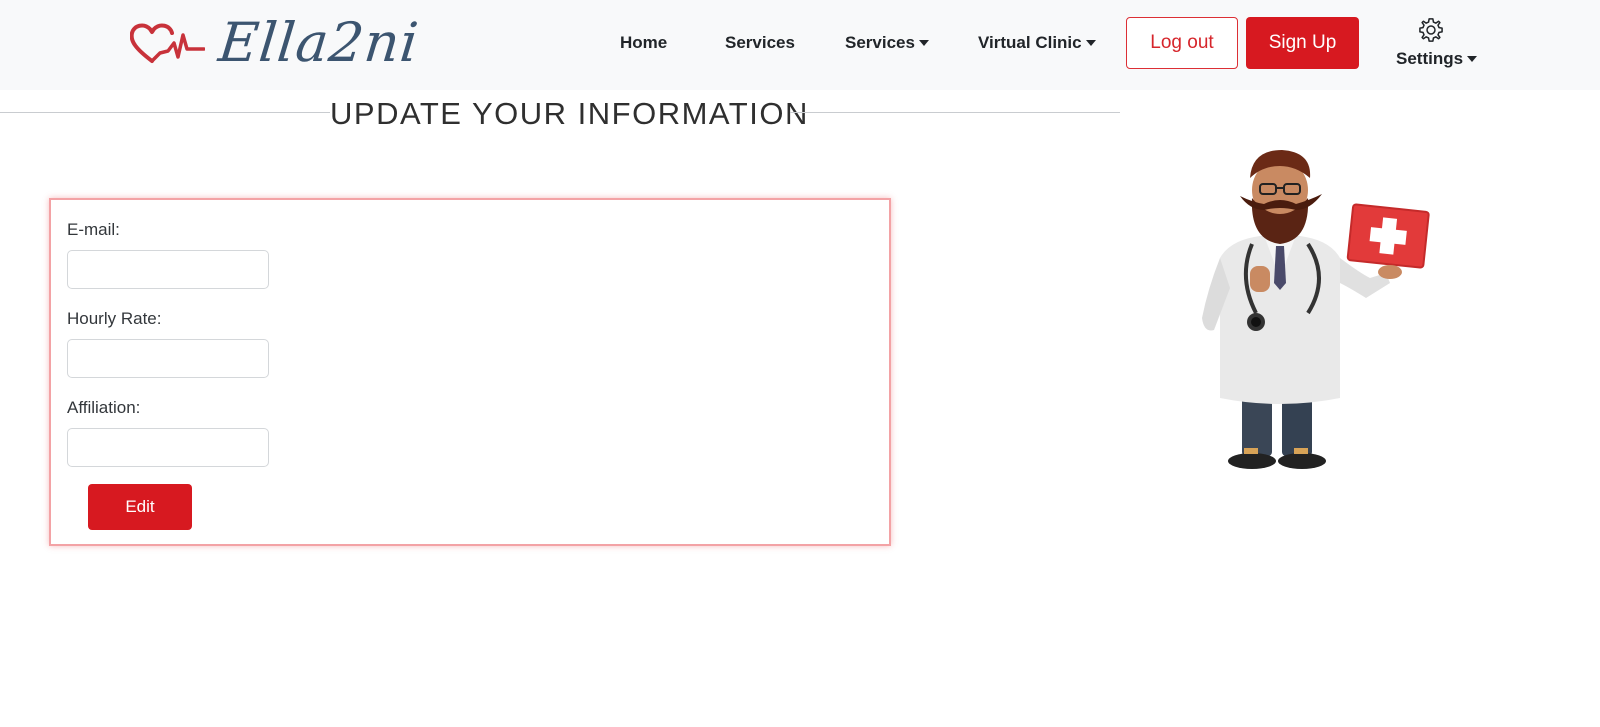 The height and width of the screenshot is (727, 1600). I want to click on doctor-illustration, so click(1316, 309).